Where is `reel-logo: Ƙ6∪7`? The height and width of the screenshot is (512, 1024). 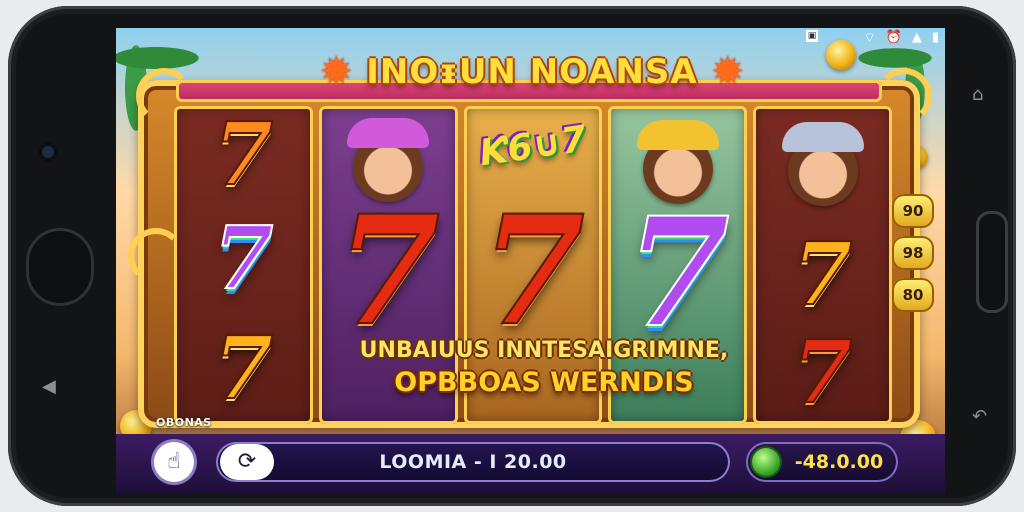 reel-logo: Ƙ6∪7 is located at coordinates (533, 146).